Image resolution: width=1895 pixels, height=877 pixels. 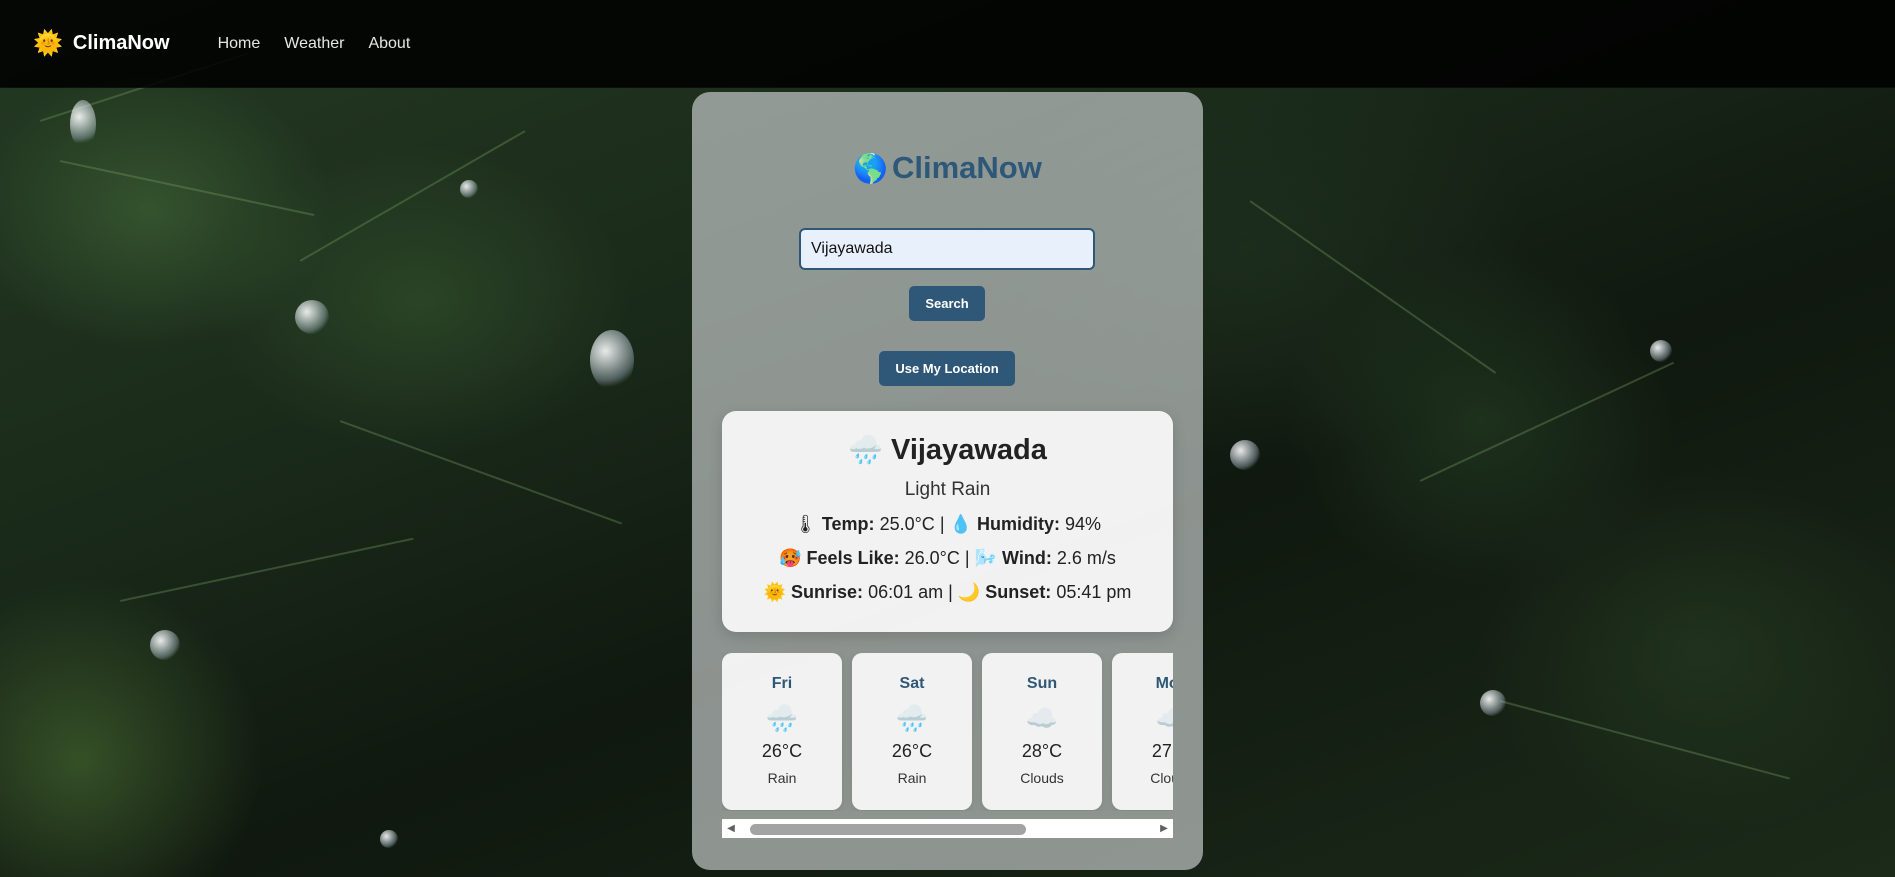 What do you see at coordinates (239, 44) in the screenshot?
I see `nav-link-home: Home` at bounding box center [239, 44].